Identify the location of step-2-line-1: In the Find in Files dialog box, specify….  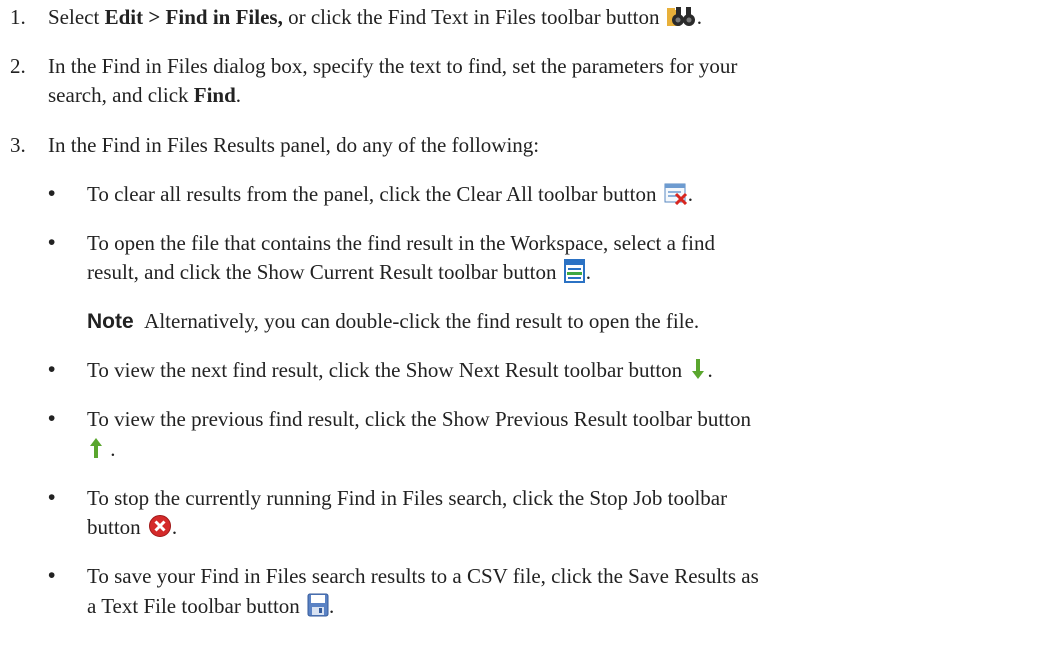
(393, 66).